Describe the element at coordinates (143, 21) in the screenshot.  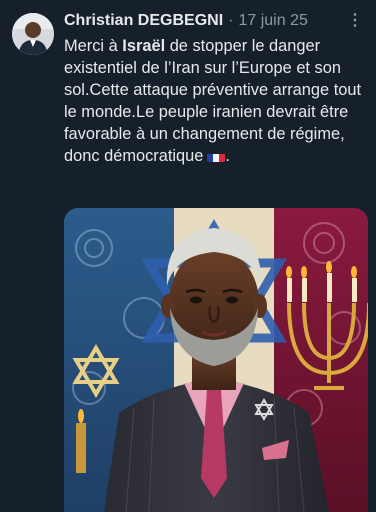
I see `author-name: Christian DEGBEGNI` at that location.